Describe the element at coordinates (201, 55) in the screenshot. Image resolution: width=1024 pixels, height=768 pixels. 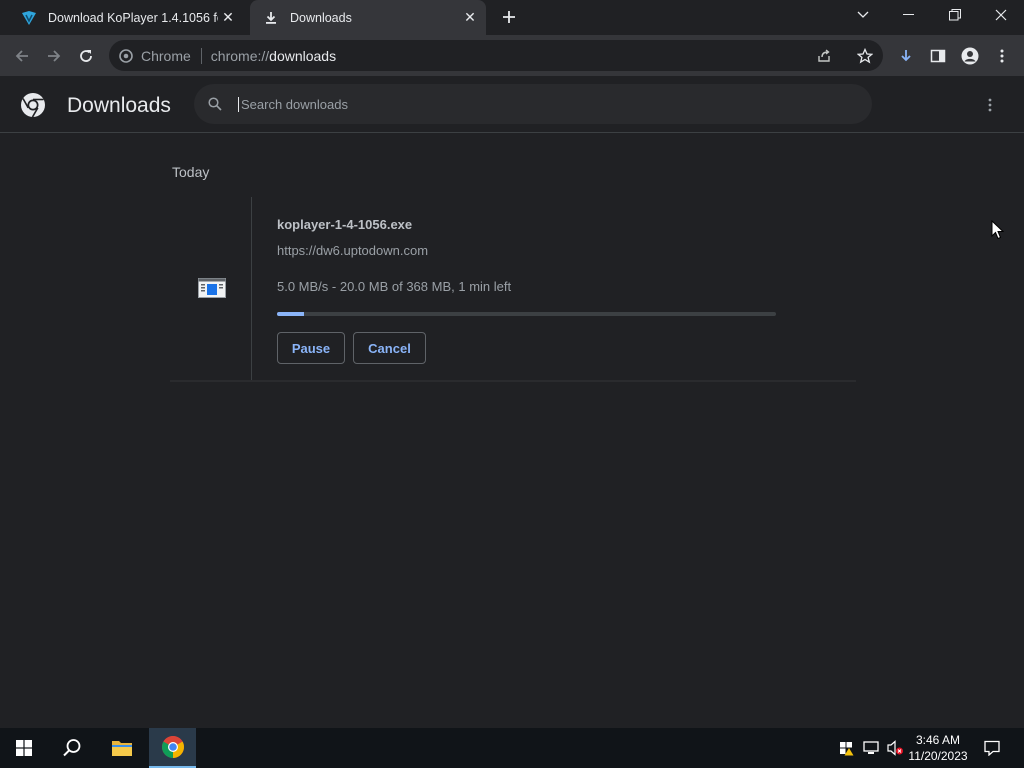
I see `omnibox-separator` at that location.